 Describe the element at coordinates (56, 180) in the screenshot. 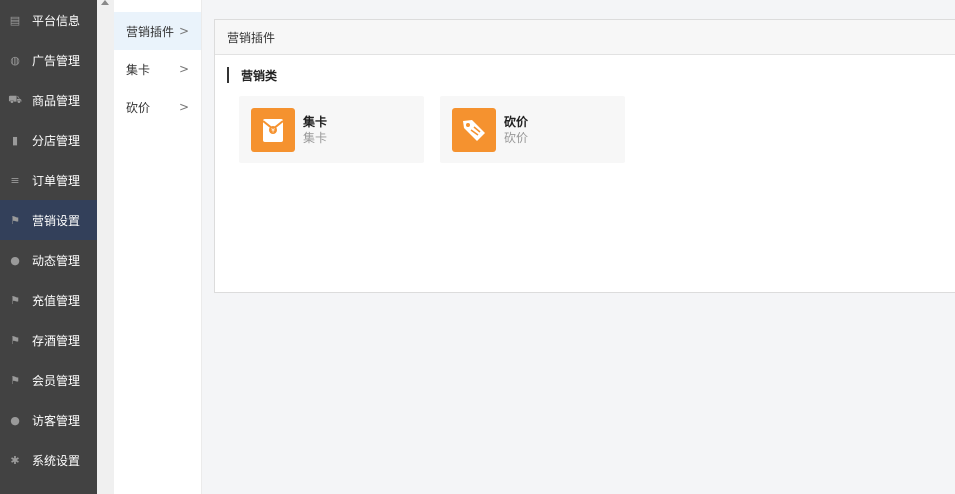

I see `sidebar-item-label: 订单管理` at that location.